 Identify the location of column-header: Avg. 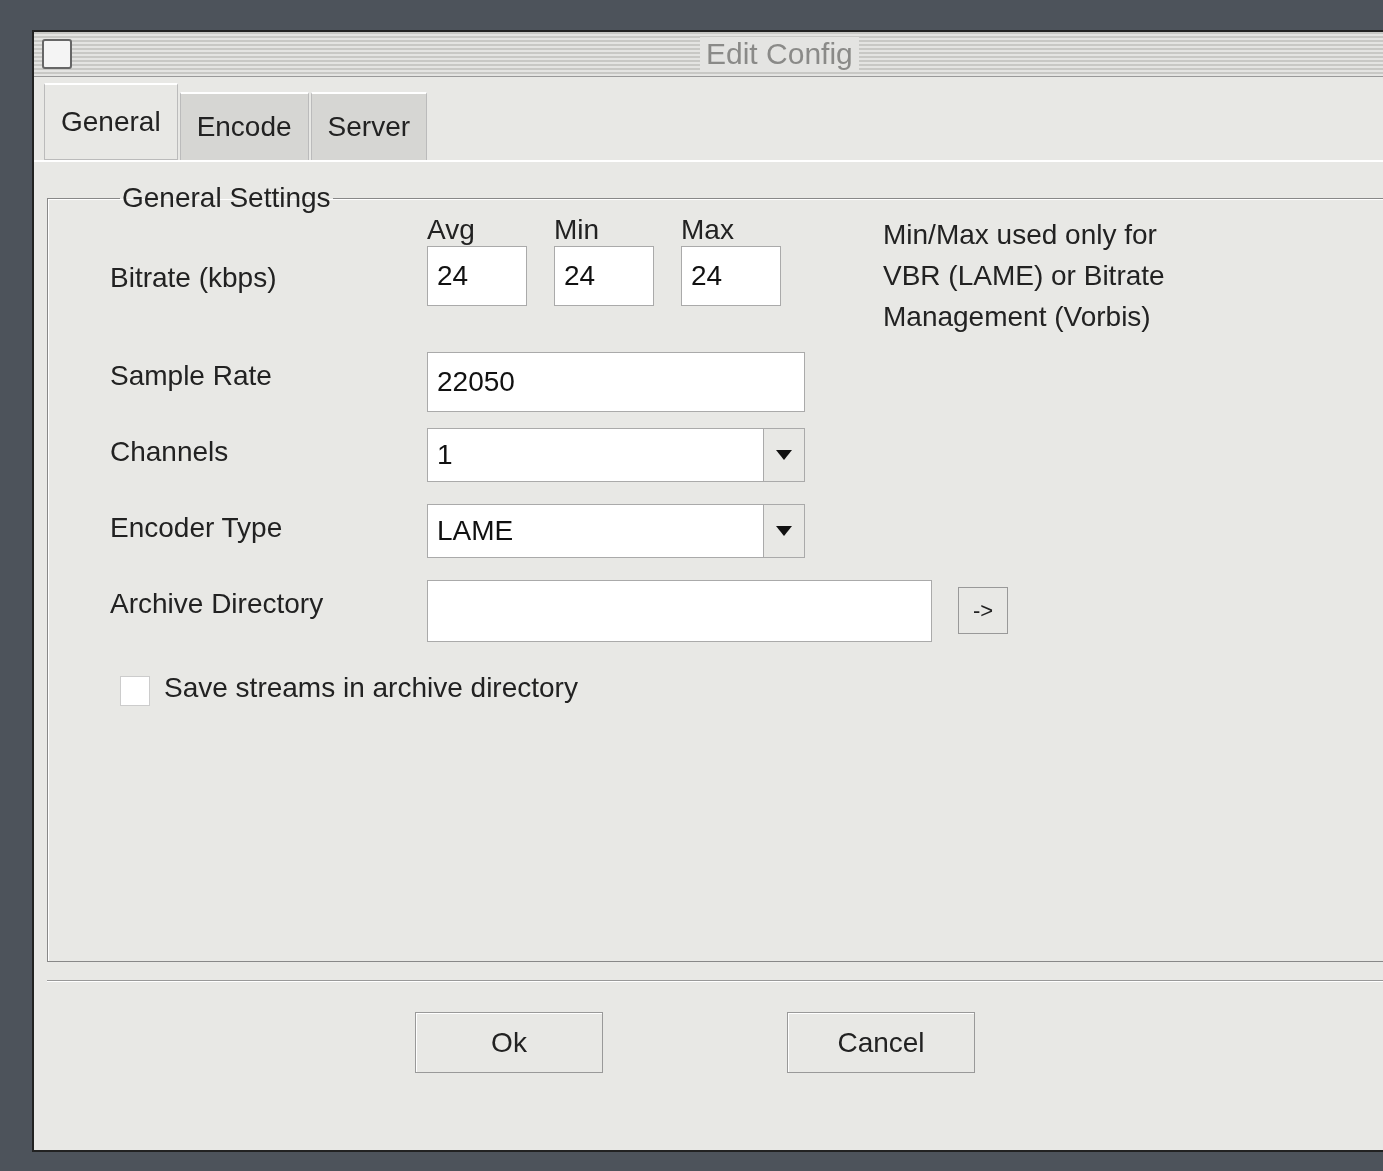
(451, 230).